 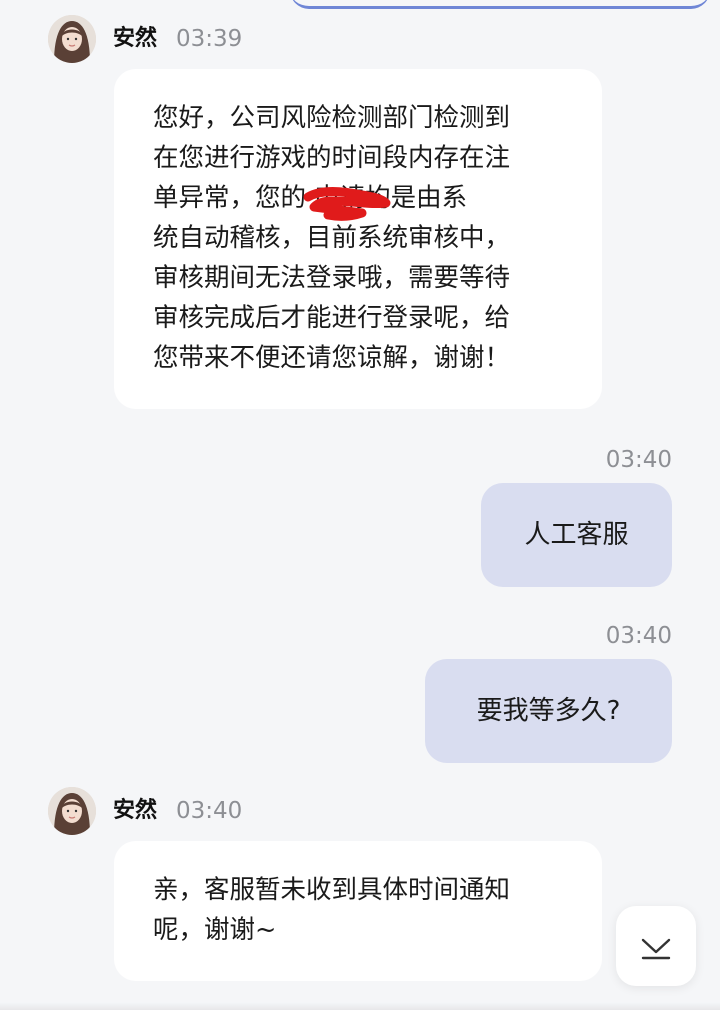 What do you see at coordinates (576, 535) in the screenshot?
I see `outgoing-message-bubble: 人工客服` at bounding box center [576, 535].